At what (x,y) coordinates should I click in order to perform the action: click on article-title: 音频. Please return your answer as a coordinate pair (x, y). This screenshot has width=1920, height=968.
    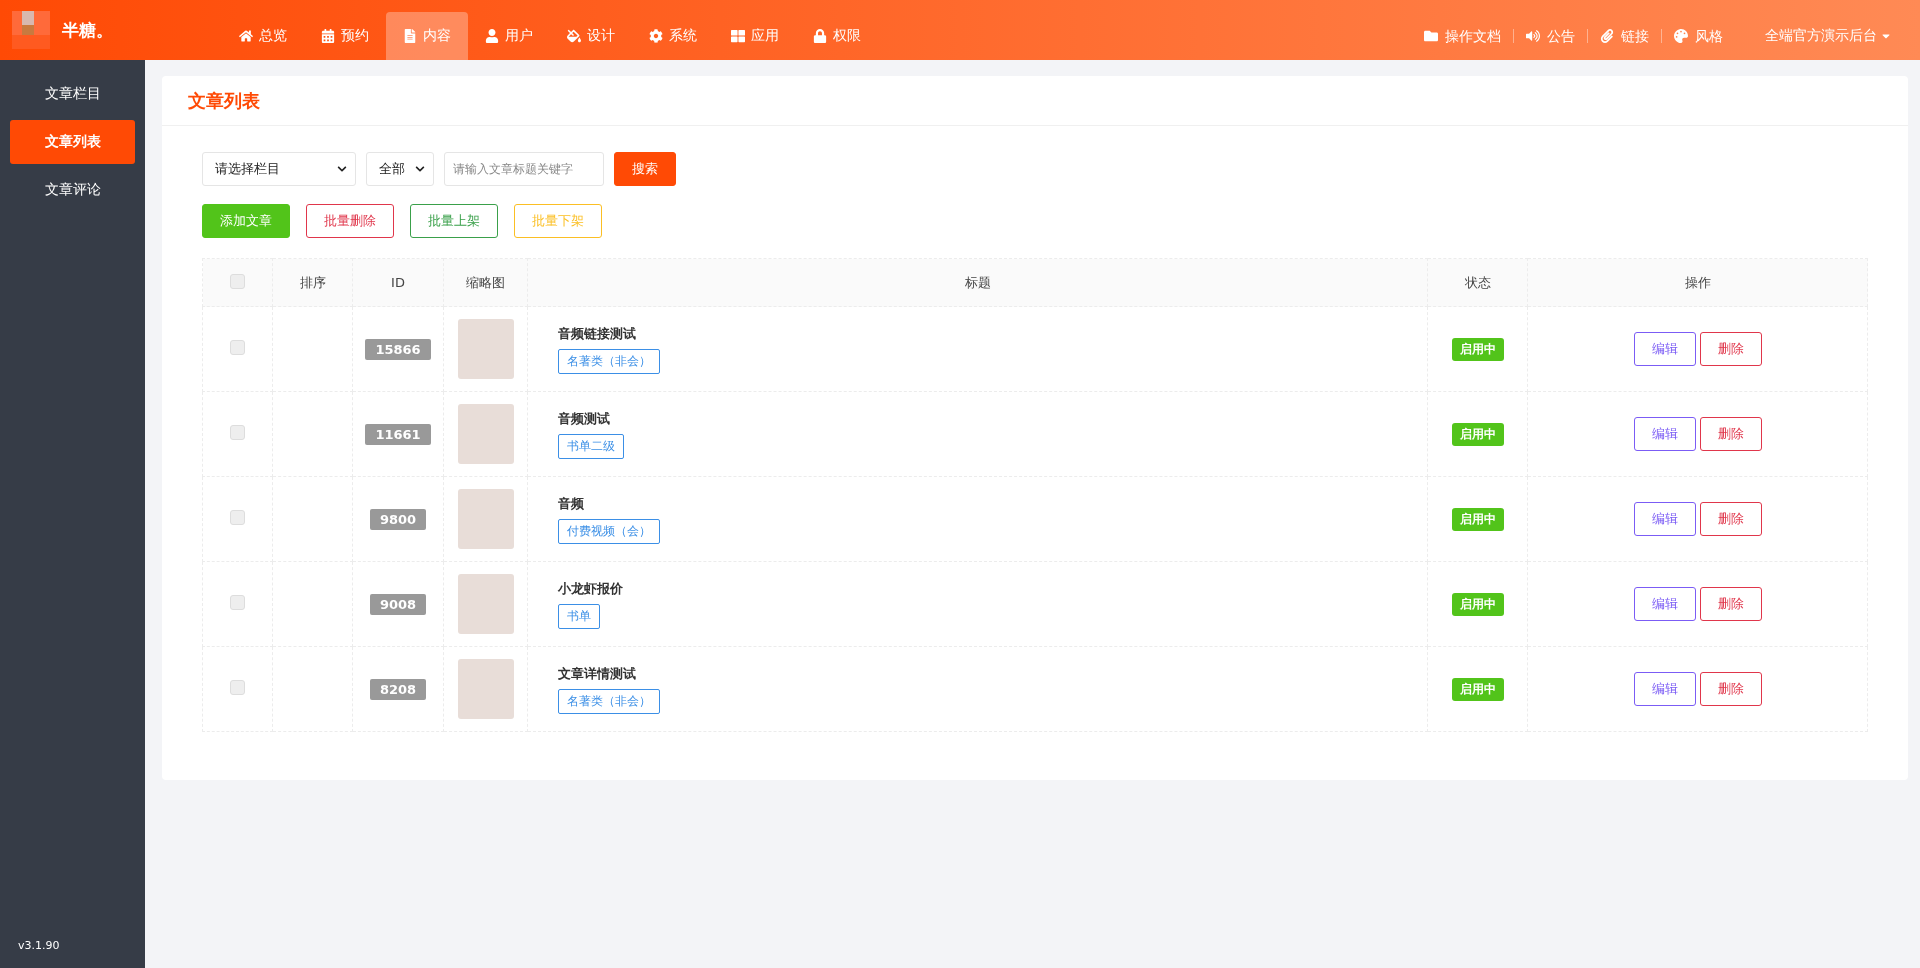
    Looking at the image, I should click on (571, 503).